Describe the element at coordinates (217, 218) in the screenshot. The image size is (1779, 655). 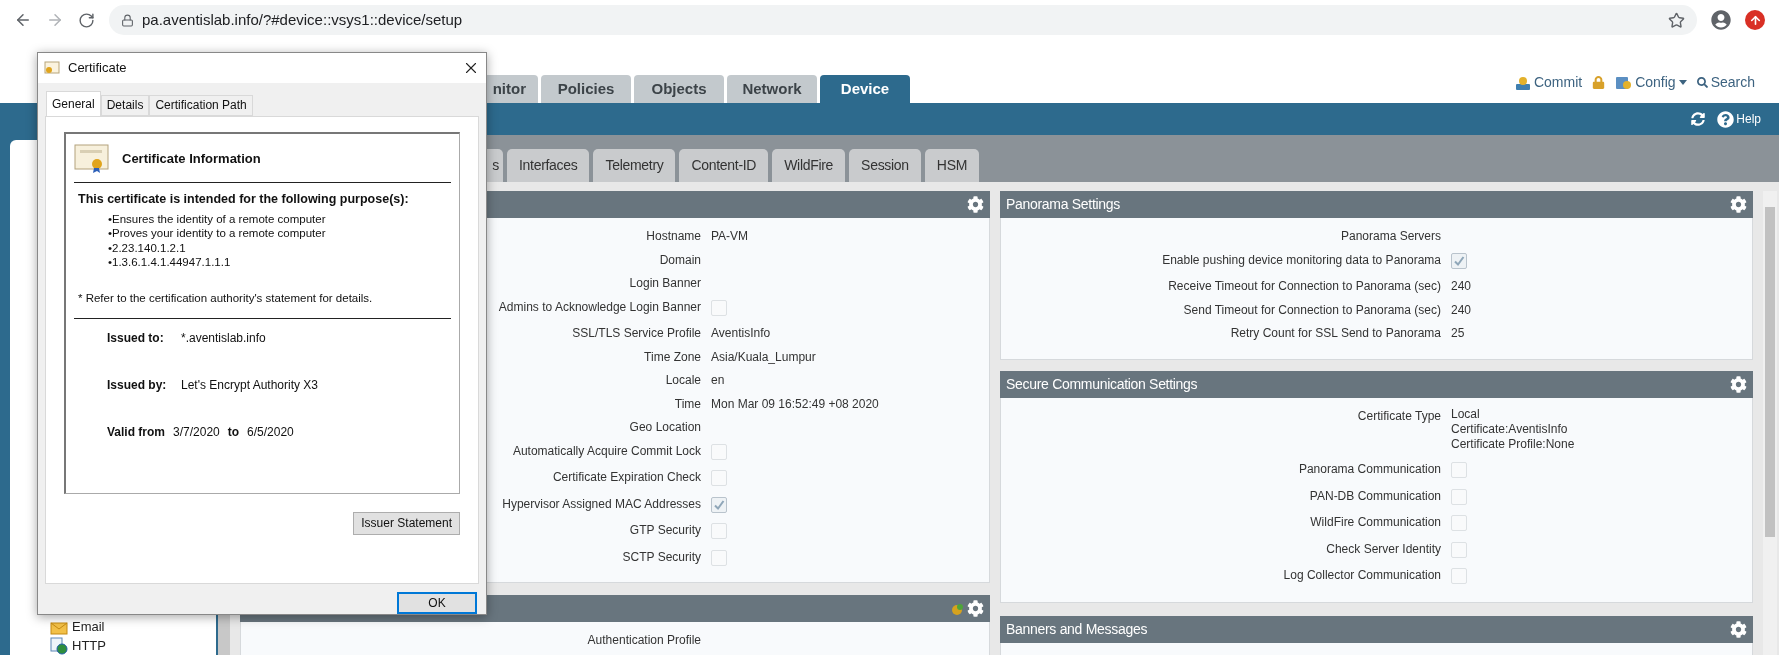
I see `purpose-item: •Ensures the identity of a remote computer` at that location.